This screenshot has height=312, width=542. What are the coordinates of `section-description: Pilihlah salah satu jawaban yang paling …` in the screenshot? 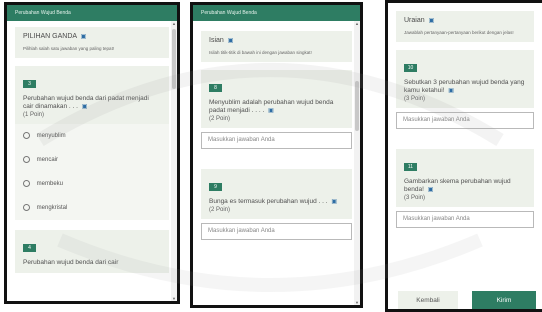 It's located at (69, 48).